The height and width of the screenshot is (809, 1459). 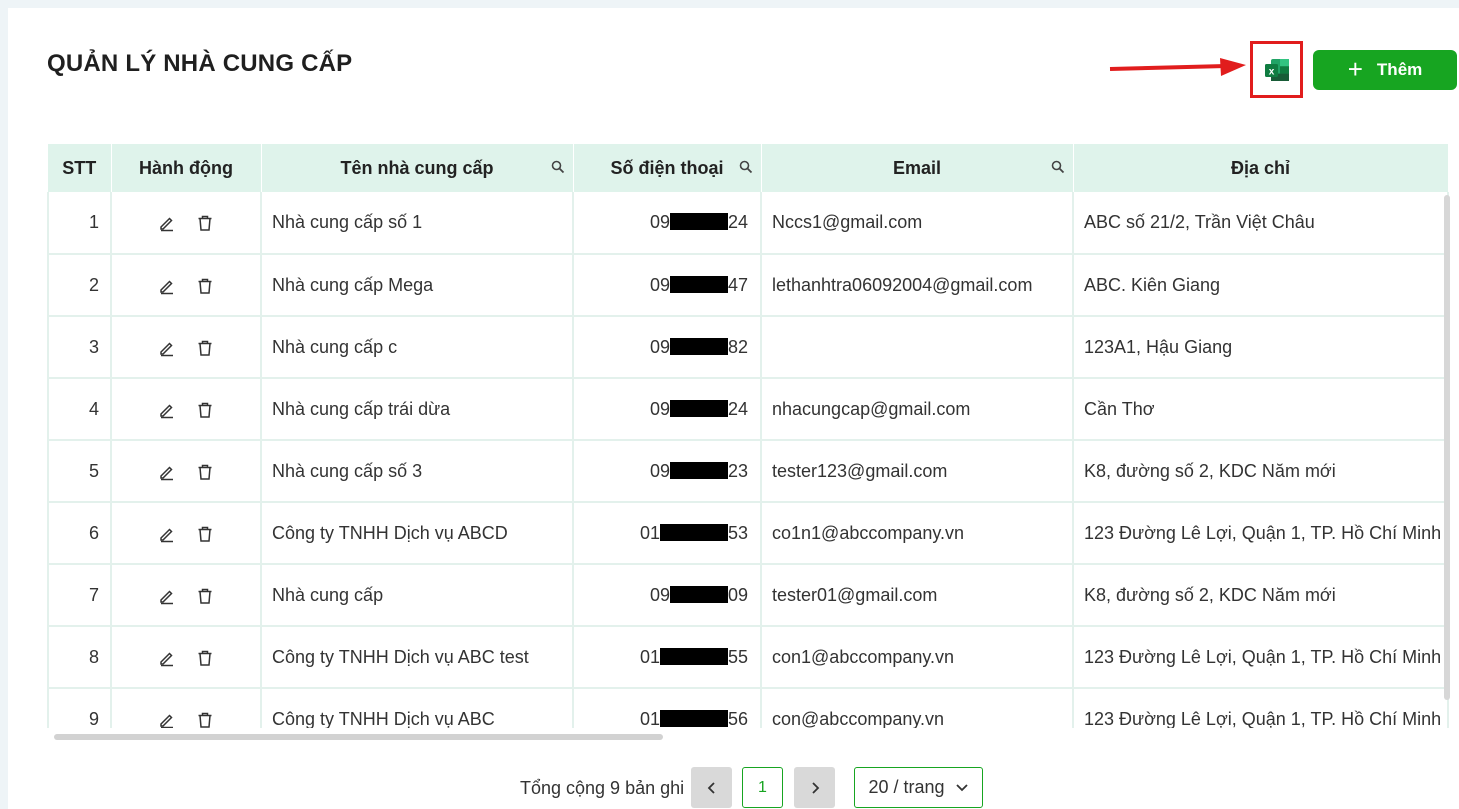 I want to click on phone-end: 09, so click(x=737, y=594).